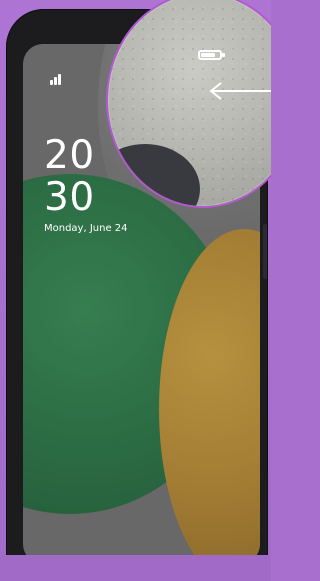  I want to click on clock-hour: 20, so click(69, 155).